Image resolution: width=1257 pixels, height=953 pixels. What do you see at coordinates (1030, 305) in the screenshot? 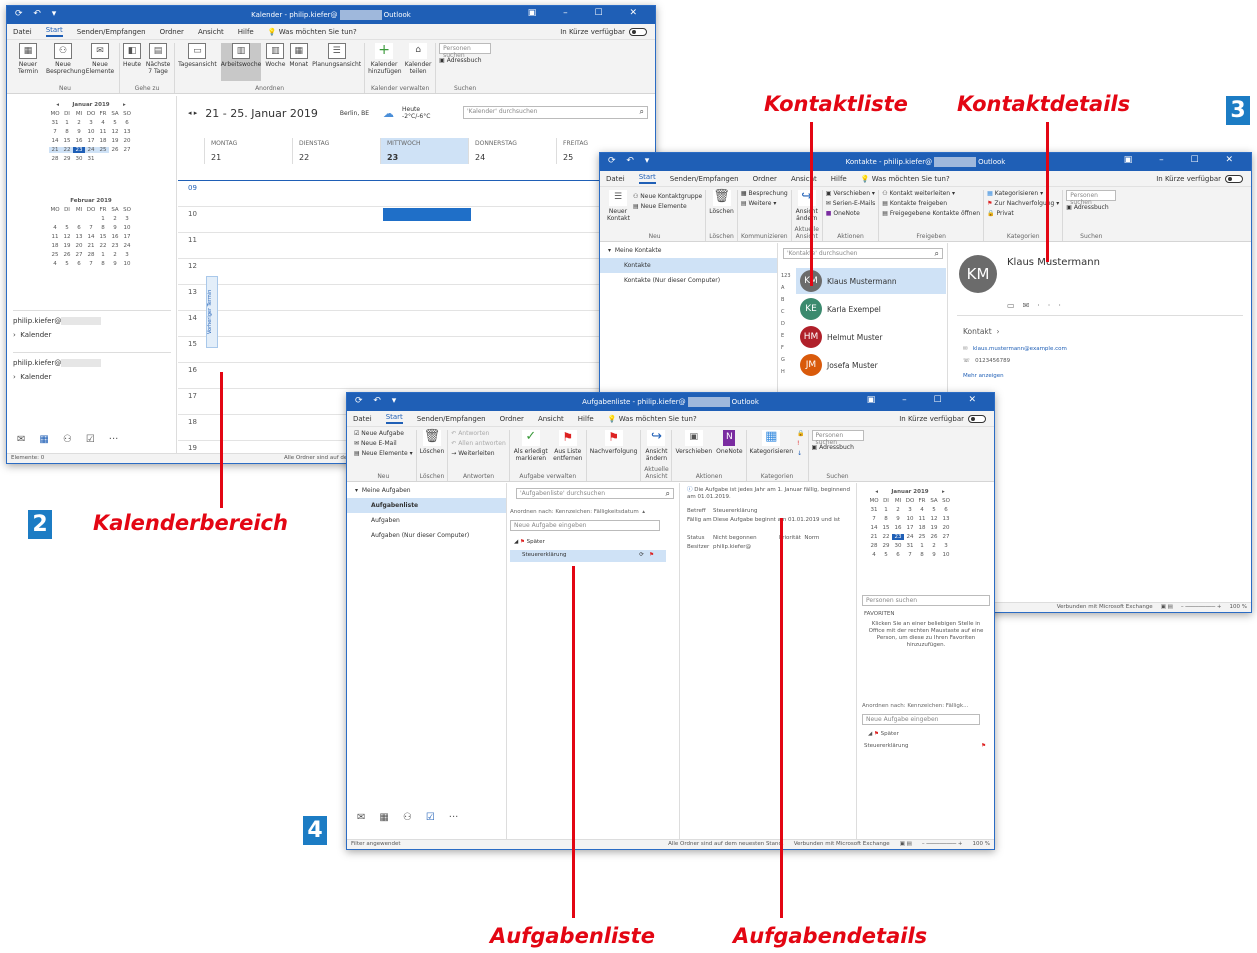
I see `mail-icon: ✉` at bounding box center [1030, 305].